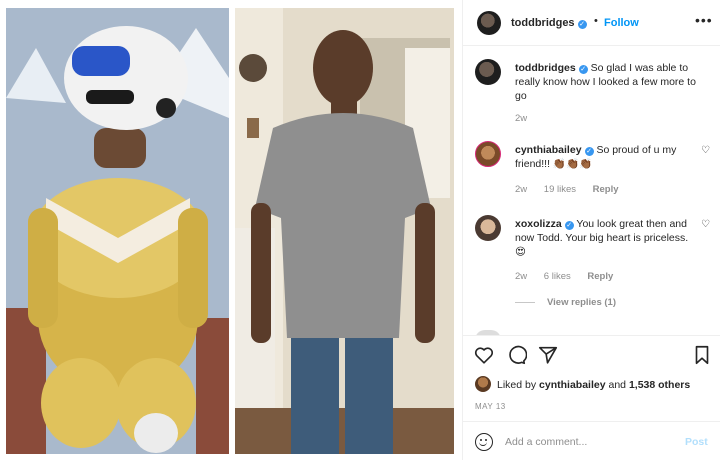 The width and height of the screenshot is (720, 460). What do you see at coordinates (545, 68) in the screenshot?
I see `caption-username: toddbridges` at bounding box center [545, 68].